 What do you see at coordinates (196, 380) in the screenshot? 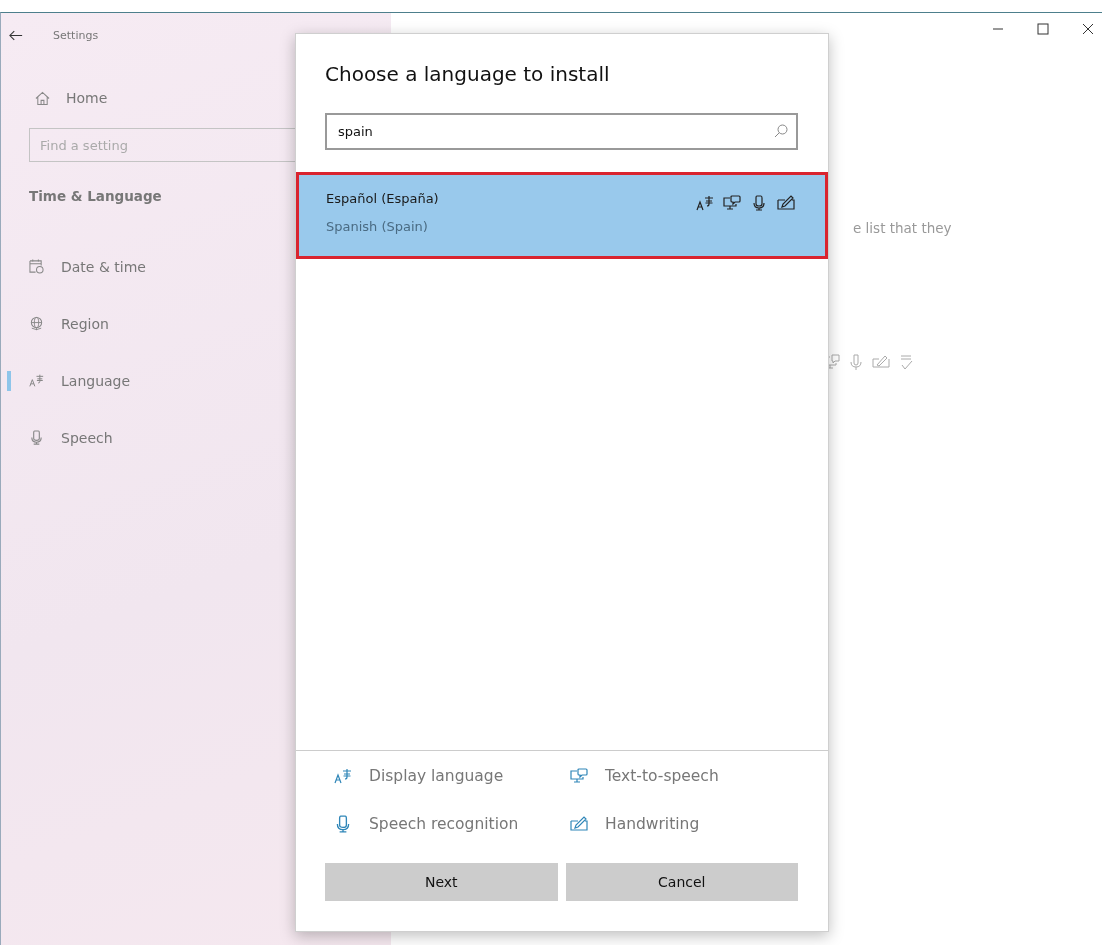
I see `sidebar-item: Language` at bounding box center [196, 380].